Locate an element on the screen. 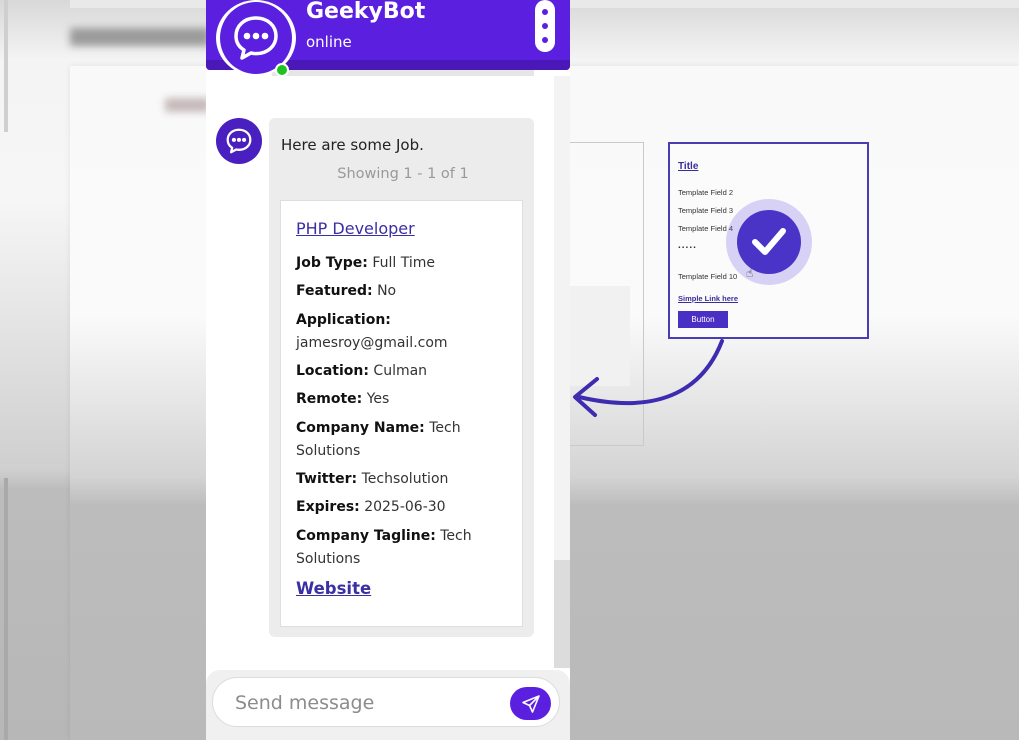 This screenshot has width=1019, height=740. header-shadow-strip is located at coordinates (403, 73).